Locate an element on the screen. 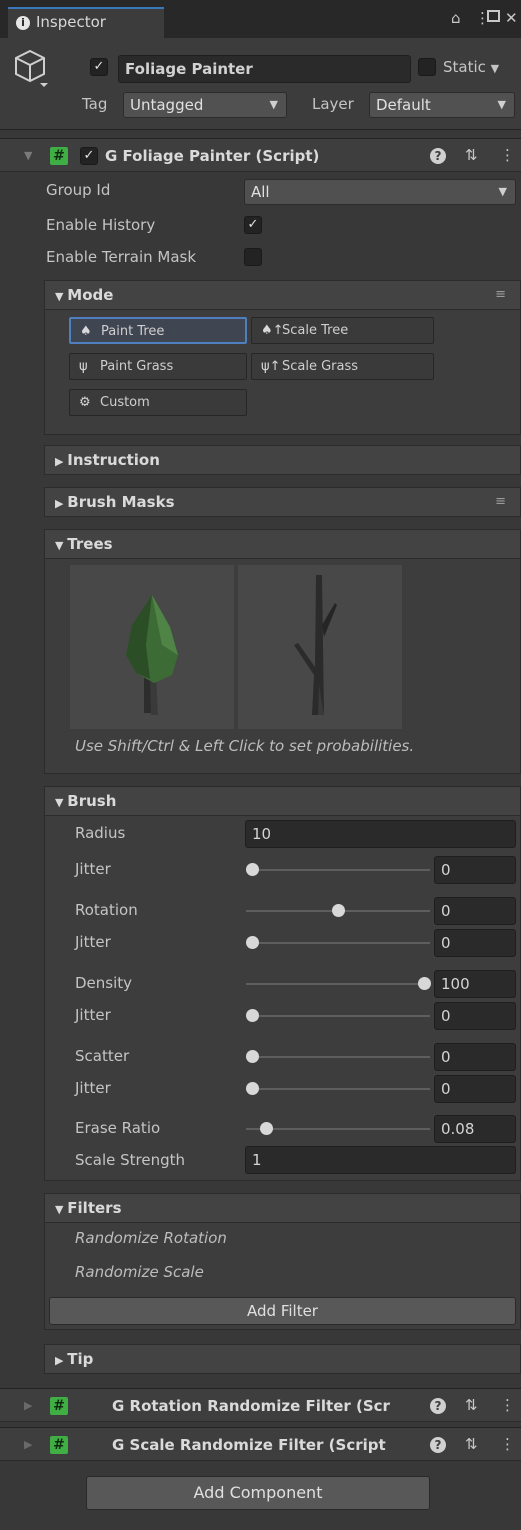 This screenshot has height=1530, width=521. slider-label: Jitter is located at coordinates (93, 1088).